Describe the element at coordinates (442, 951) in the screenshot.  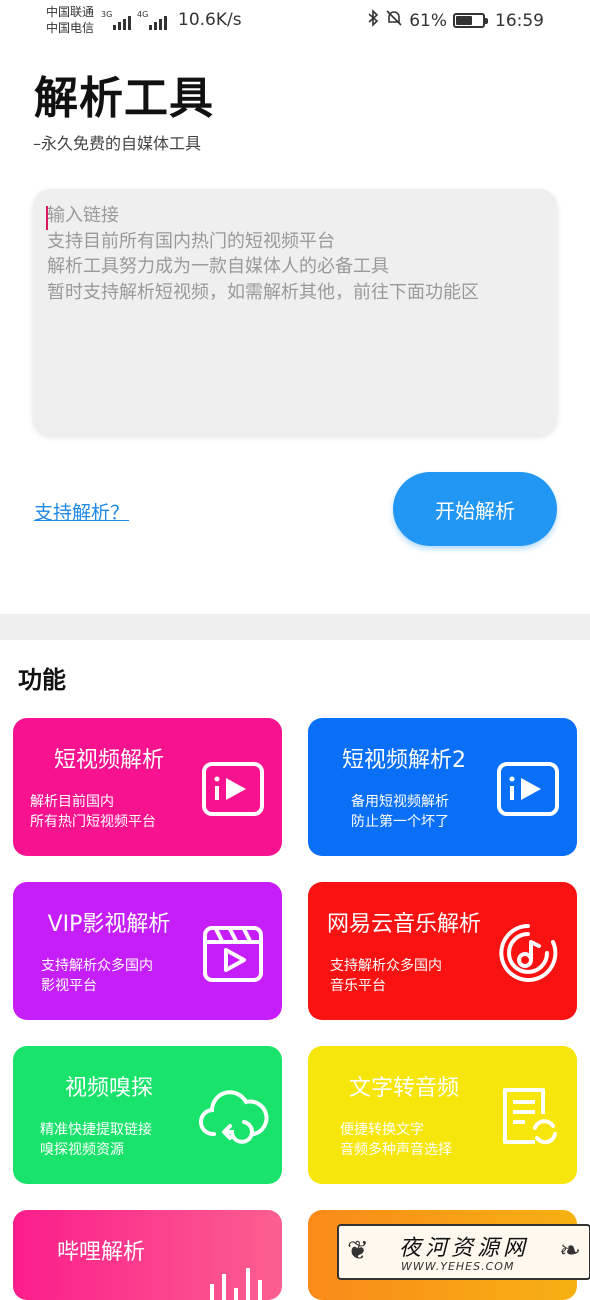
I see `feature-card-netease-music: 网易云音乐解析 支持解析众多国内 音乐平台` at that location.